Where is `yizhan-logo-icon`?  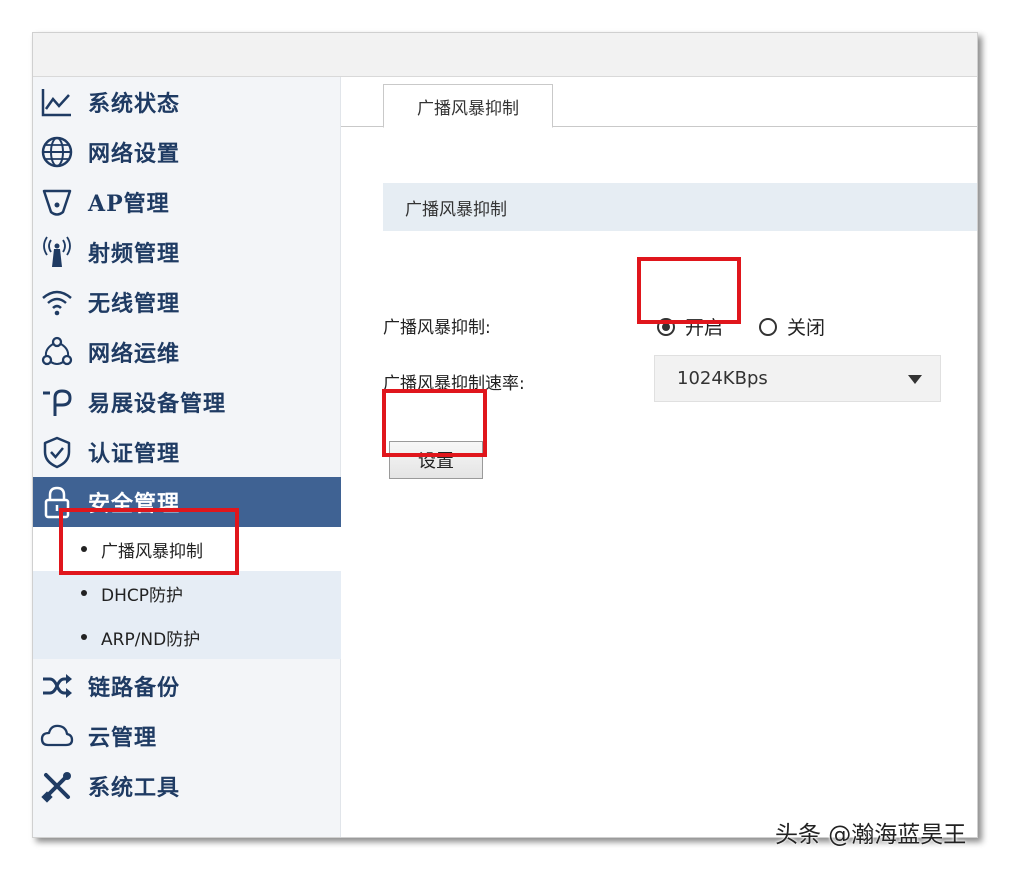
yizhan-logo-icon is located at coordinates (57, 402).